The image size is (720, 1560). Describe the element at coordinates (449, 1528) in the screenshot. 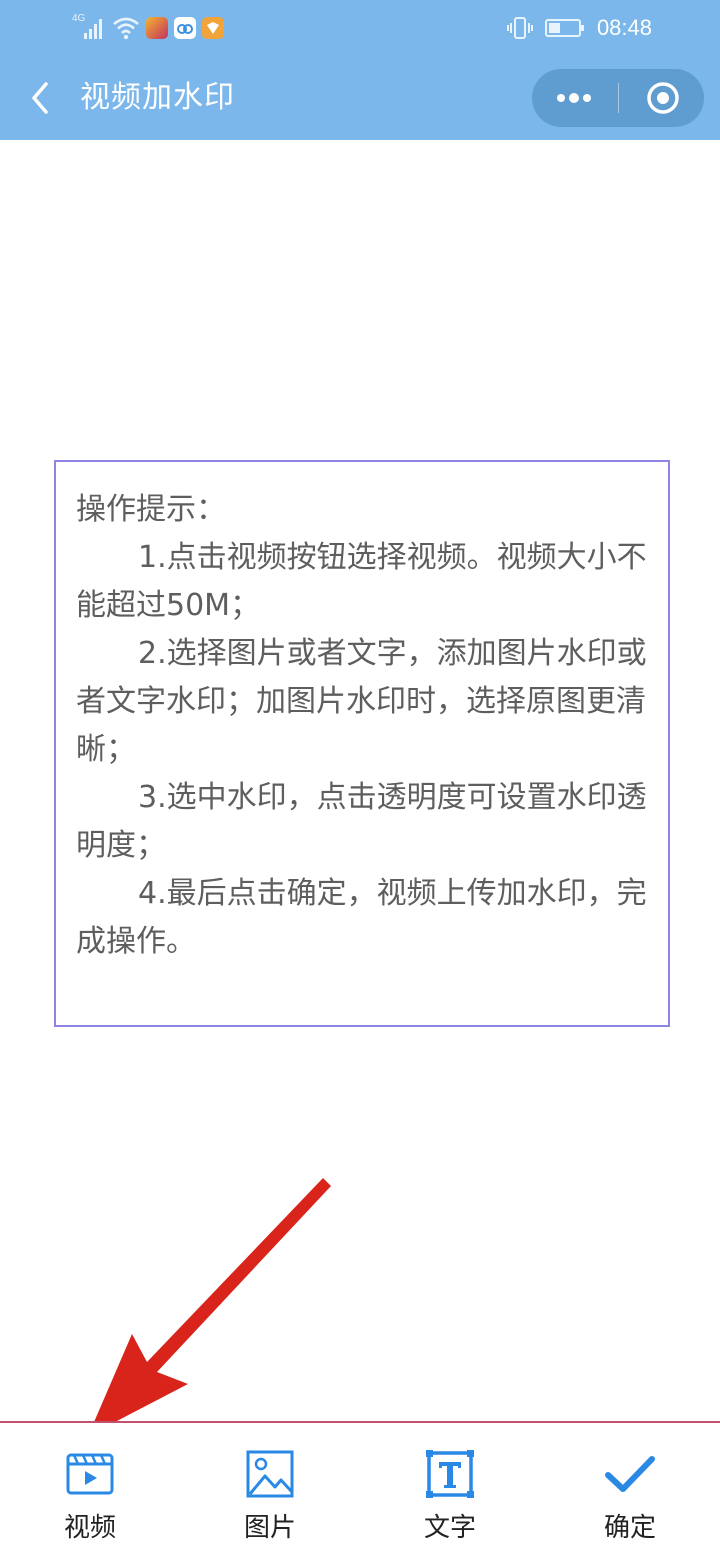

I see `text-label: 文字` at that location.